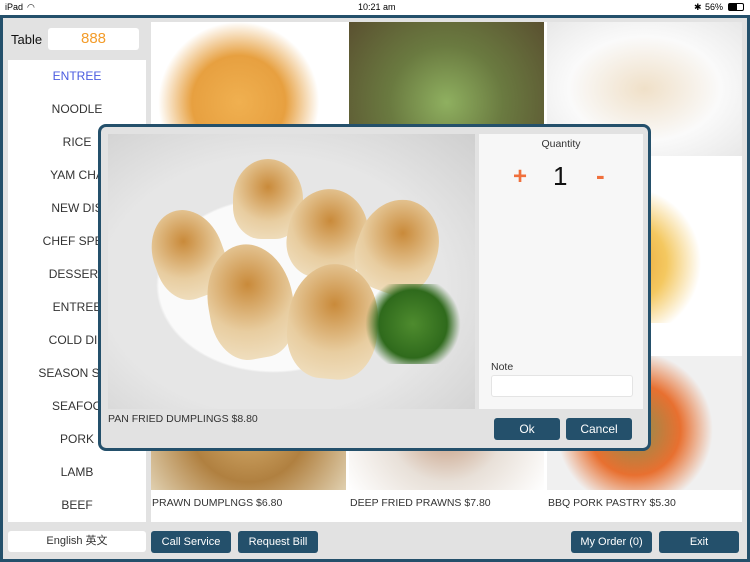  Describe the element at coordinates (77, 505) in the screenshot. I see `category-item: BEEF` at that location.